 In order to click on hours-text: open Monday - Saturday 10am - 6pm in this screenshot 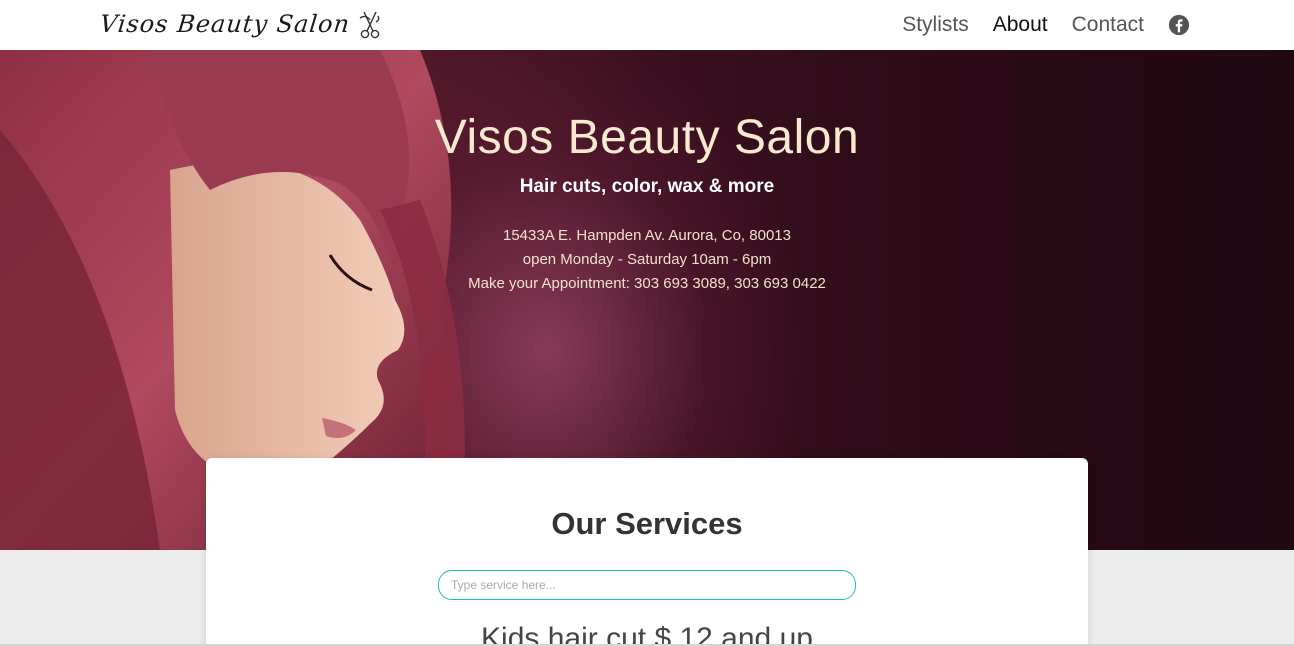, I will do `click(647, 259)`.